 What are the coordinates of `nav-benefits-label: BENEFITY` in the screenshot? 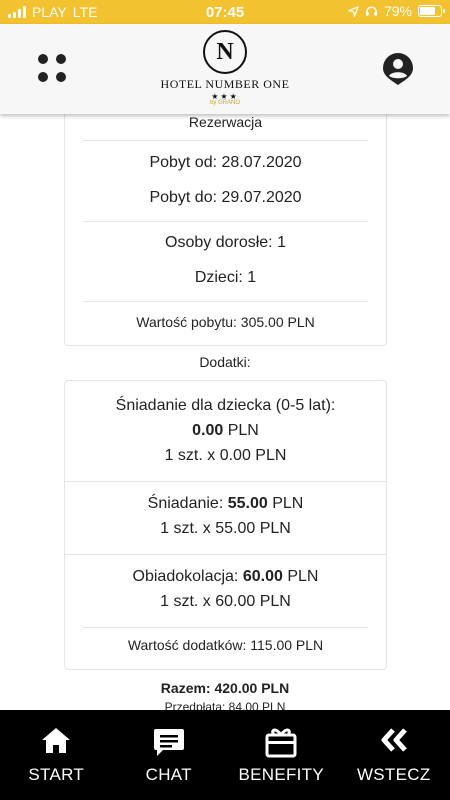 It's located at (281, 774).